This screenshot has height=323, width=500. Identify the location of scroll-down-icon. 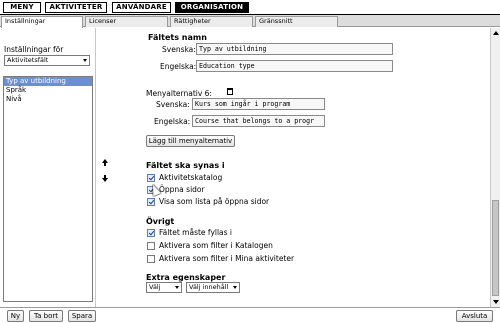
(496, 302).